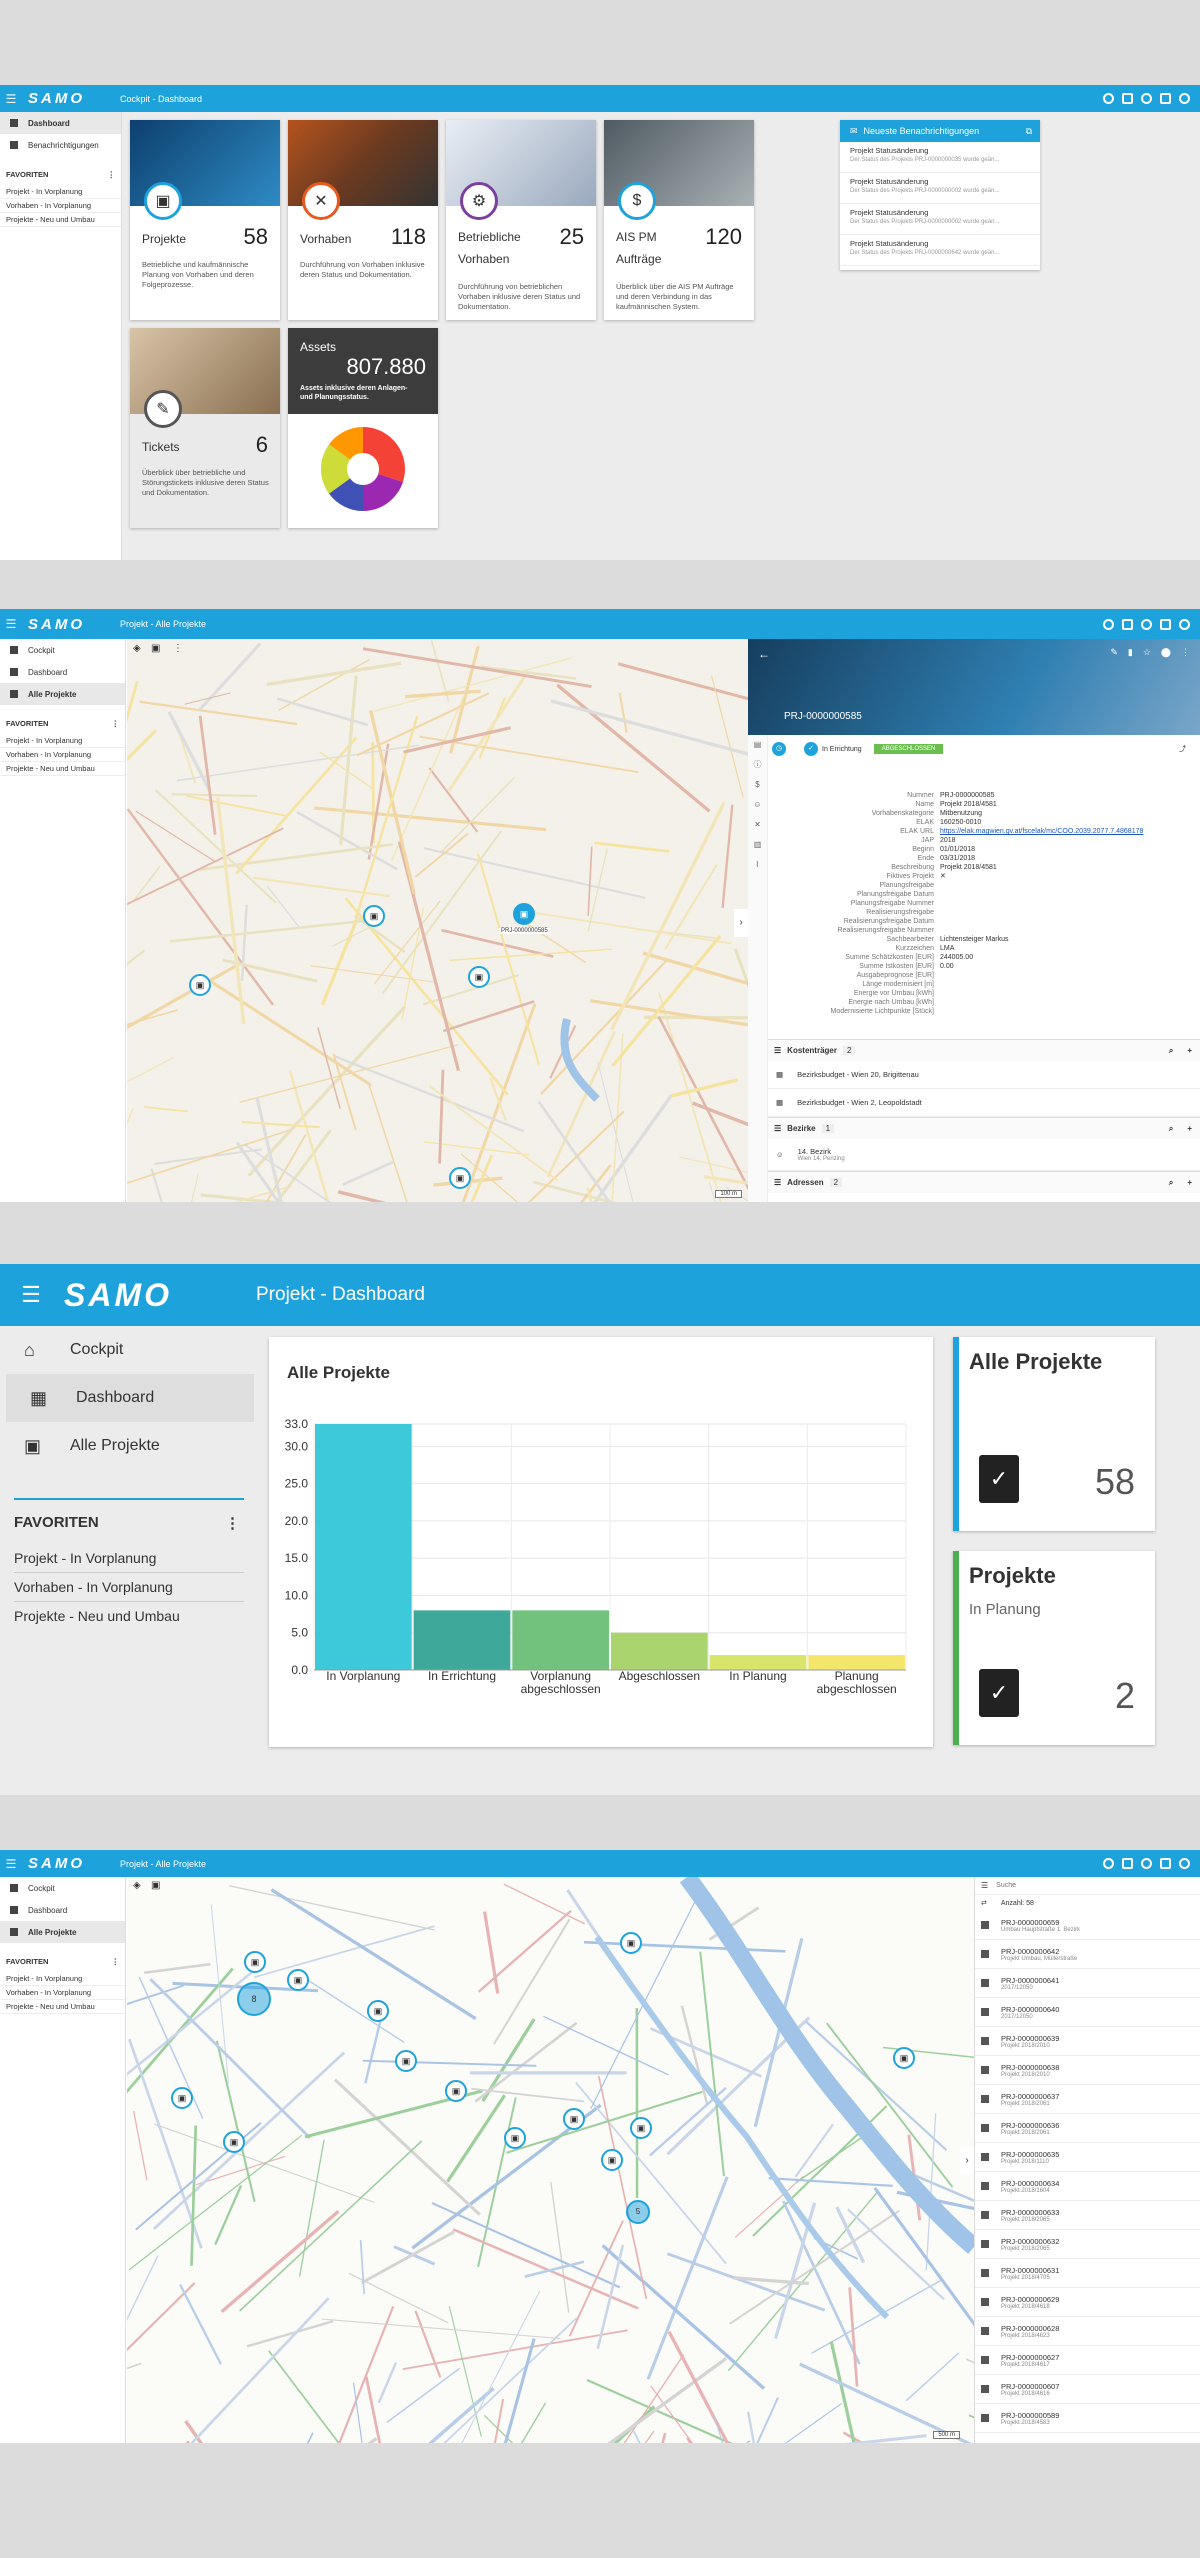 This screenshot has height=2558, width=1200. I want to click on result-item: PRJ-0000000634 Projekt 2018/1604, so click(1087, 2186).